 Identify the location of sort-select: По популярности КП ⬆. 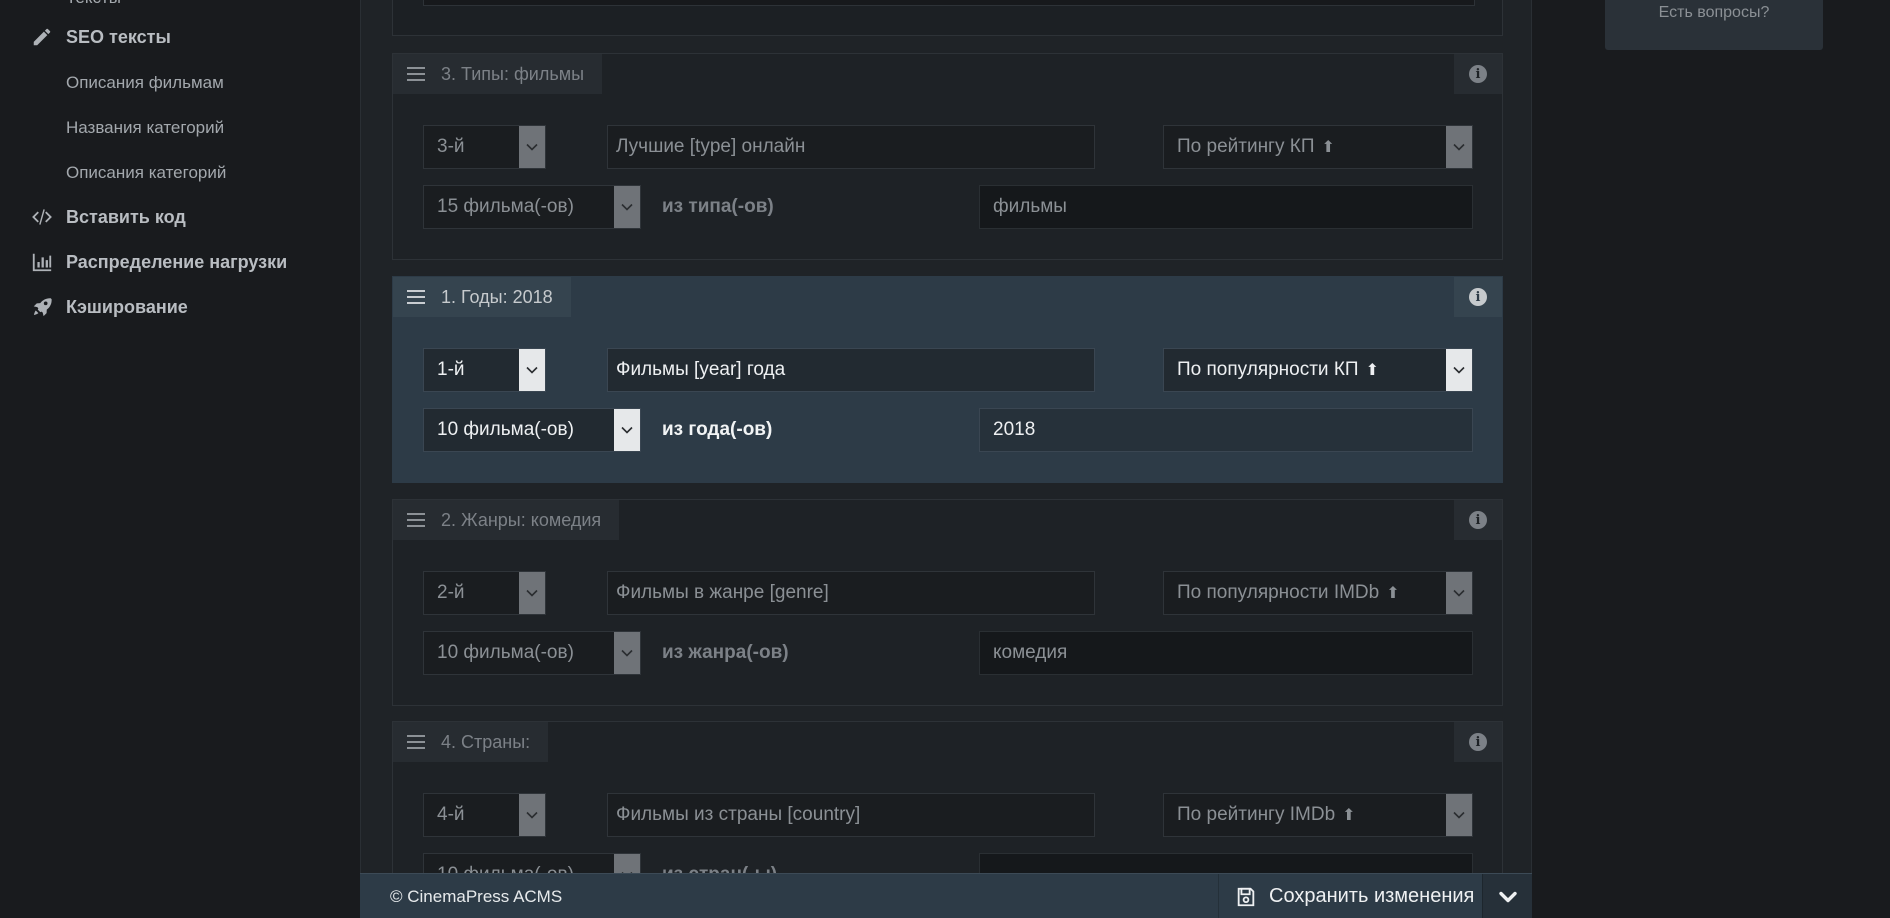
(1318, 370).